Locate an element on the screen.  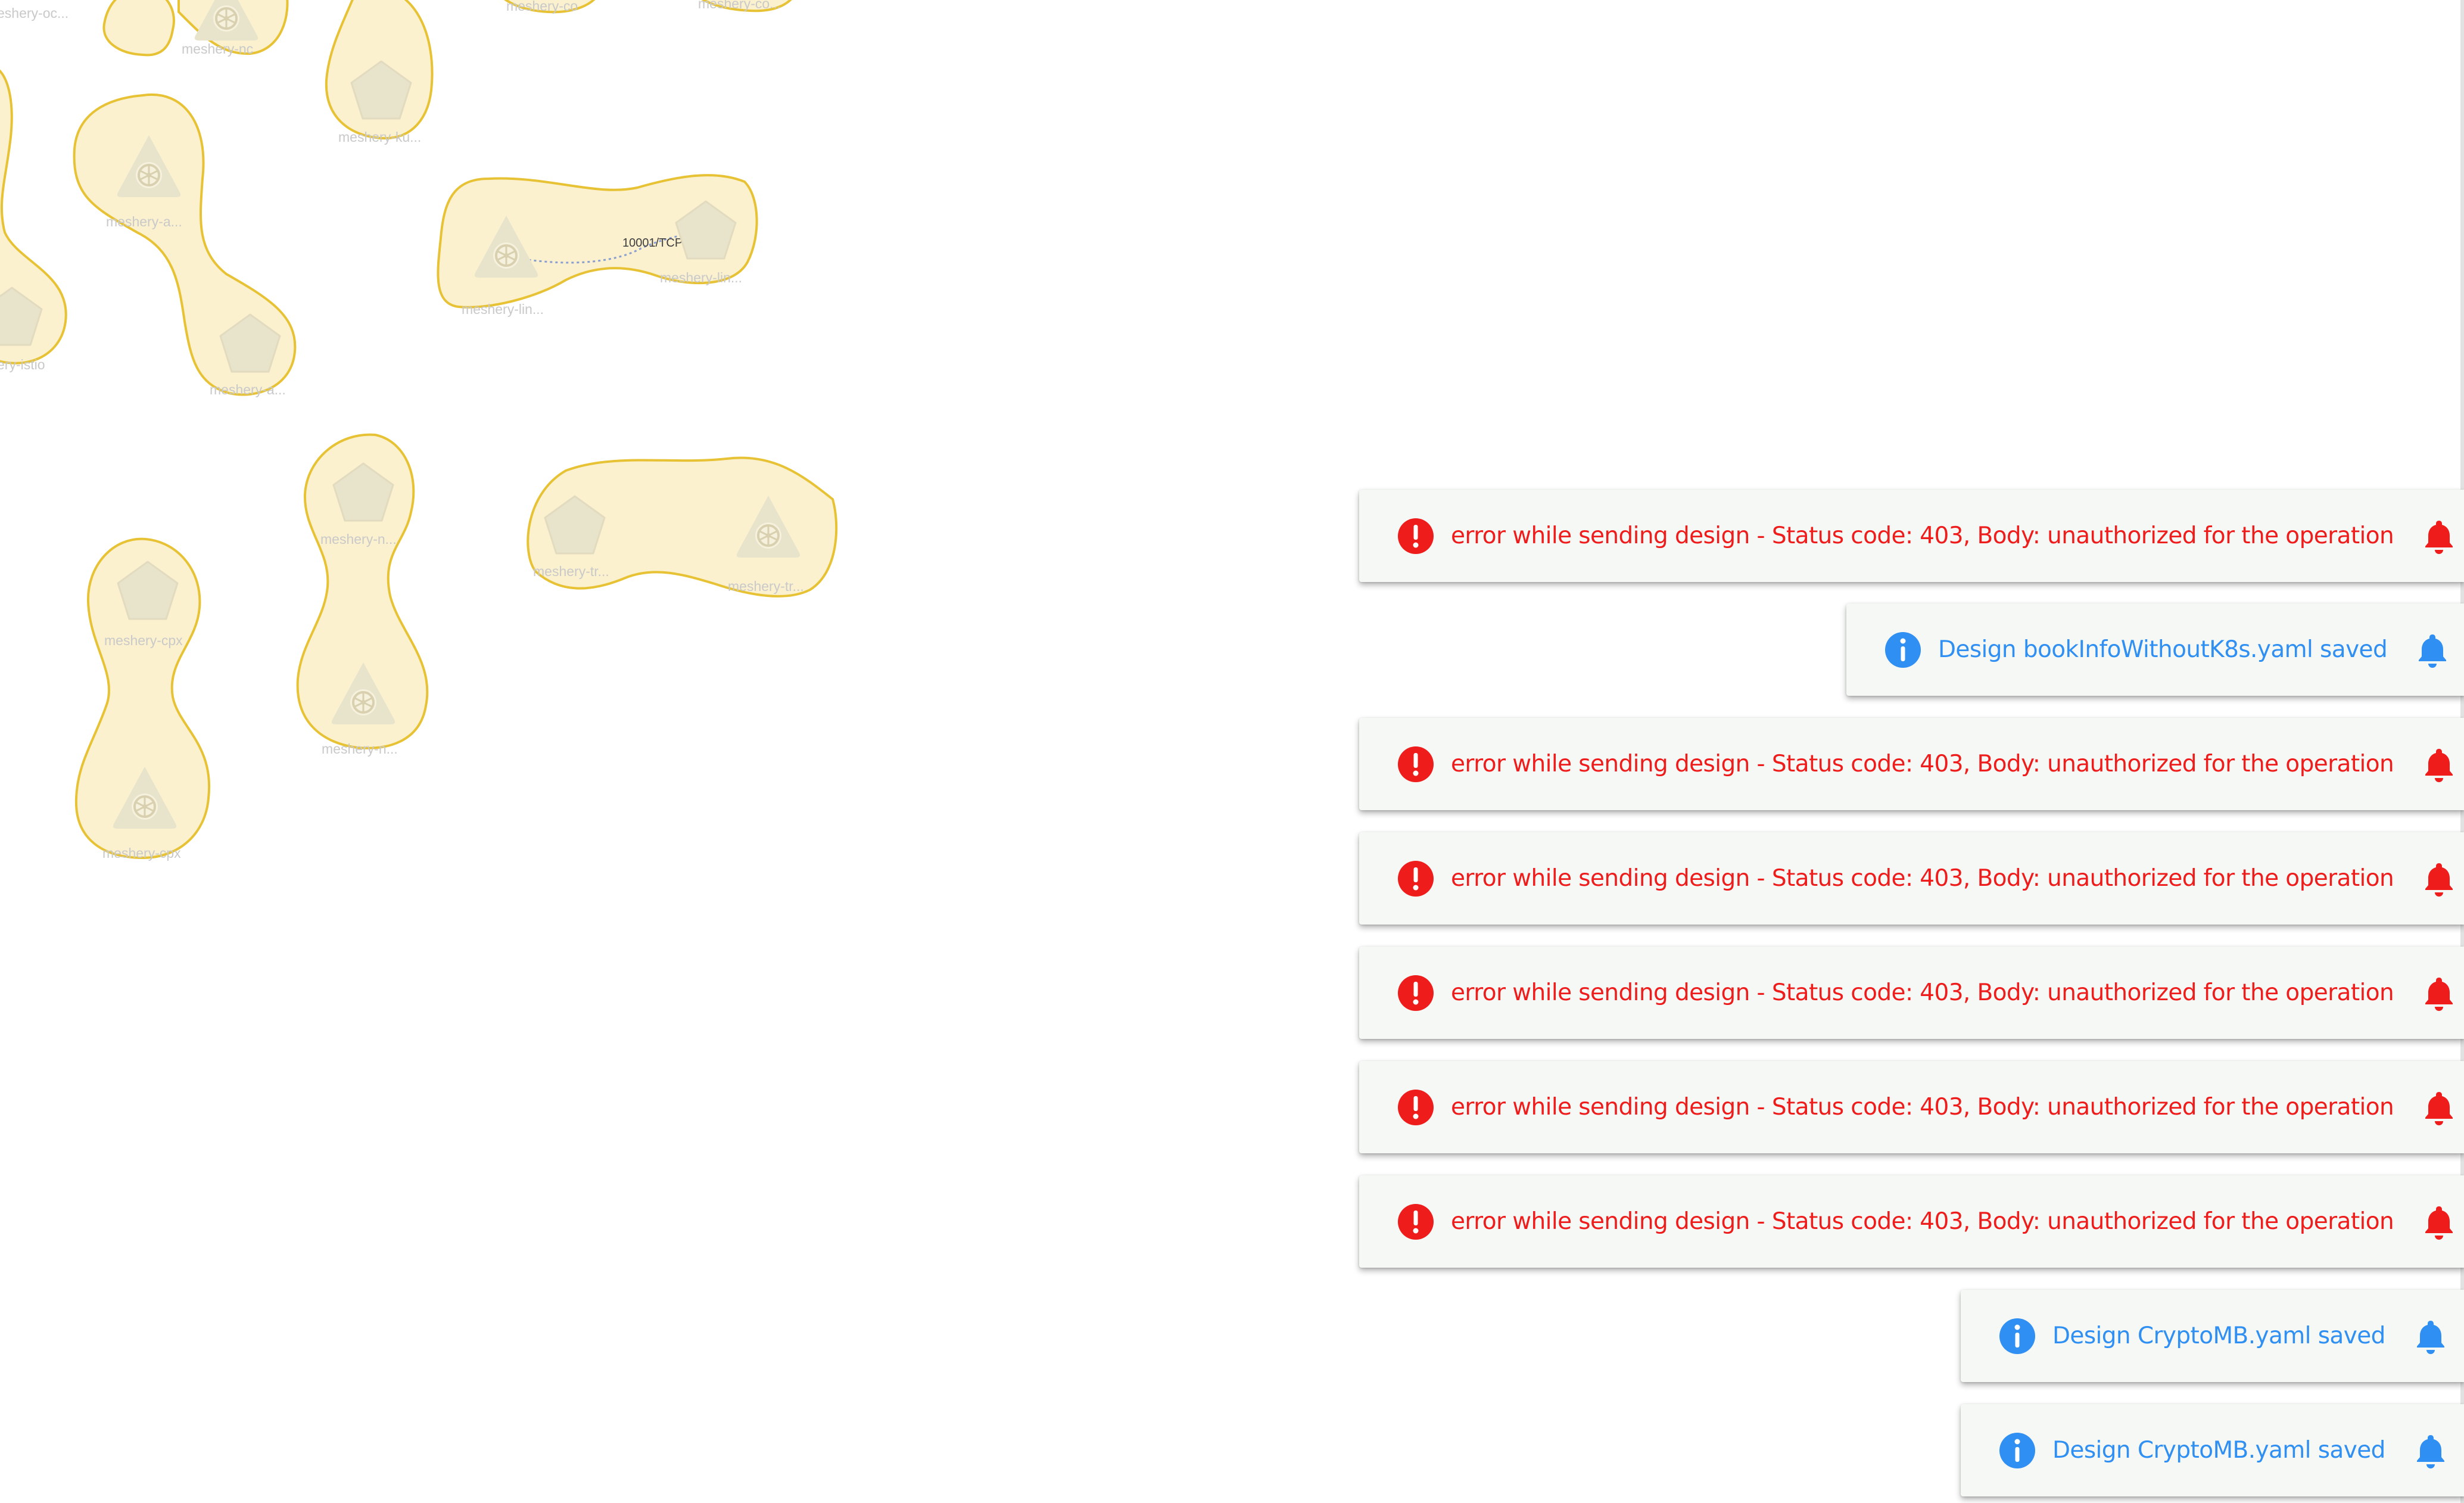
node-label: meshery-nc is located at coordinates (217, 49).